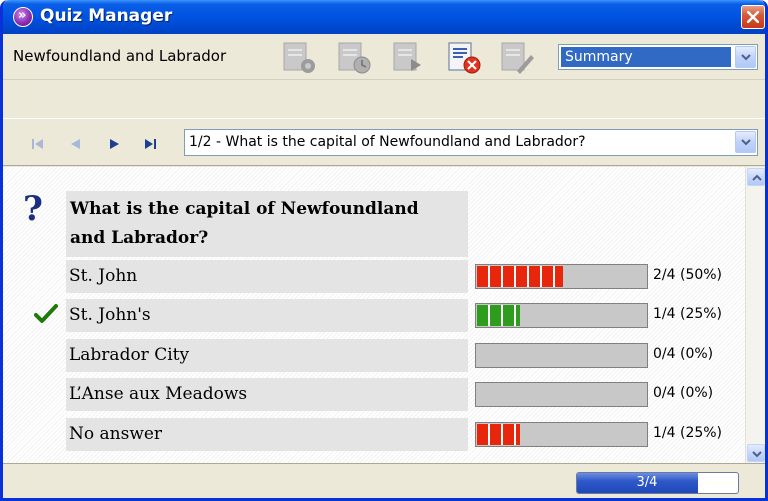  Describe the element at coordinates (498, 315) in the screenshot. I see `answer-bar-fill-correct` at that location.